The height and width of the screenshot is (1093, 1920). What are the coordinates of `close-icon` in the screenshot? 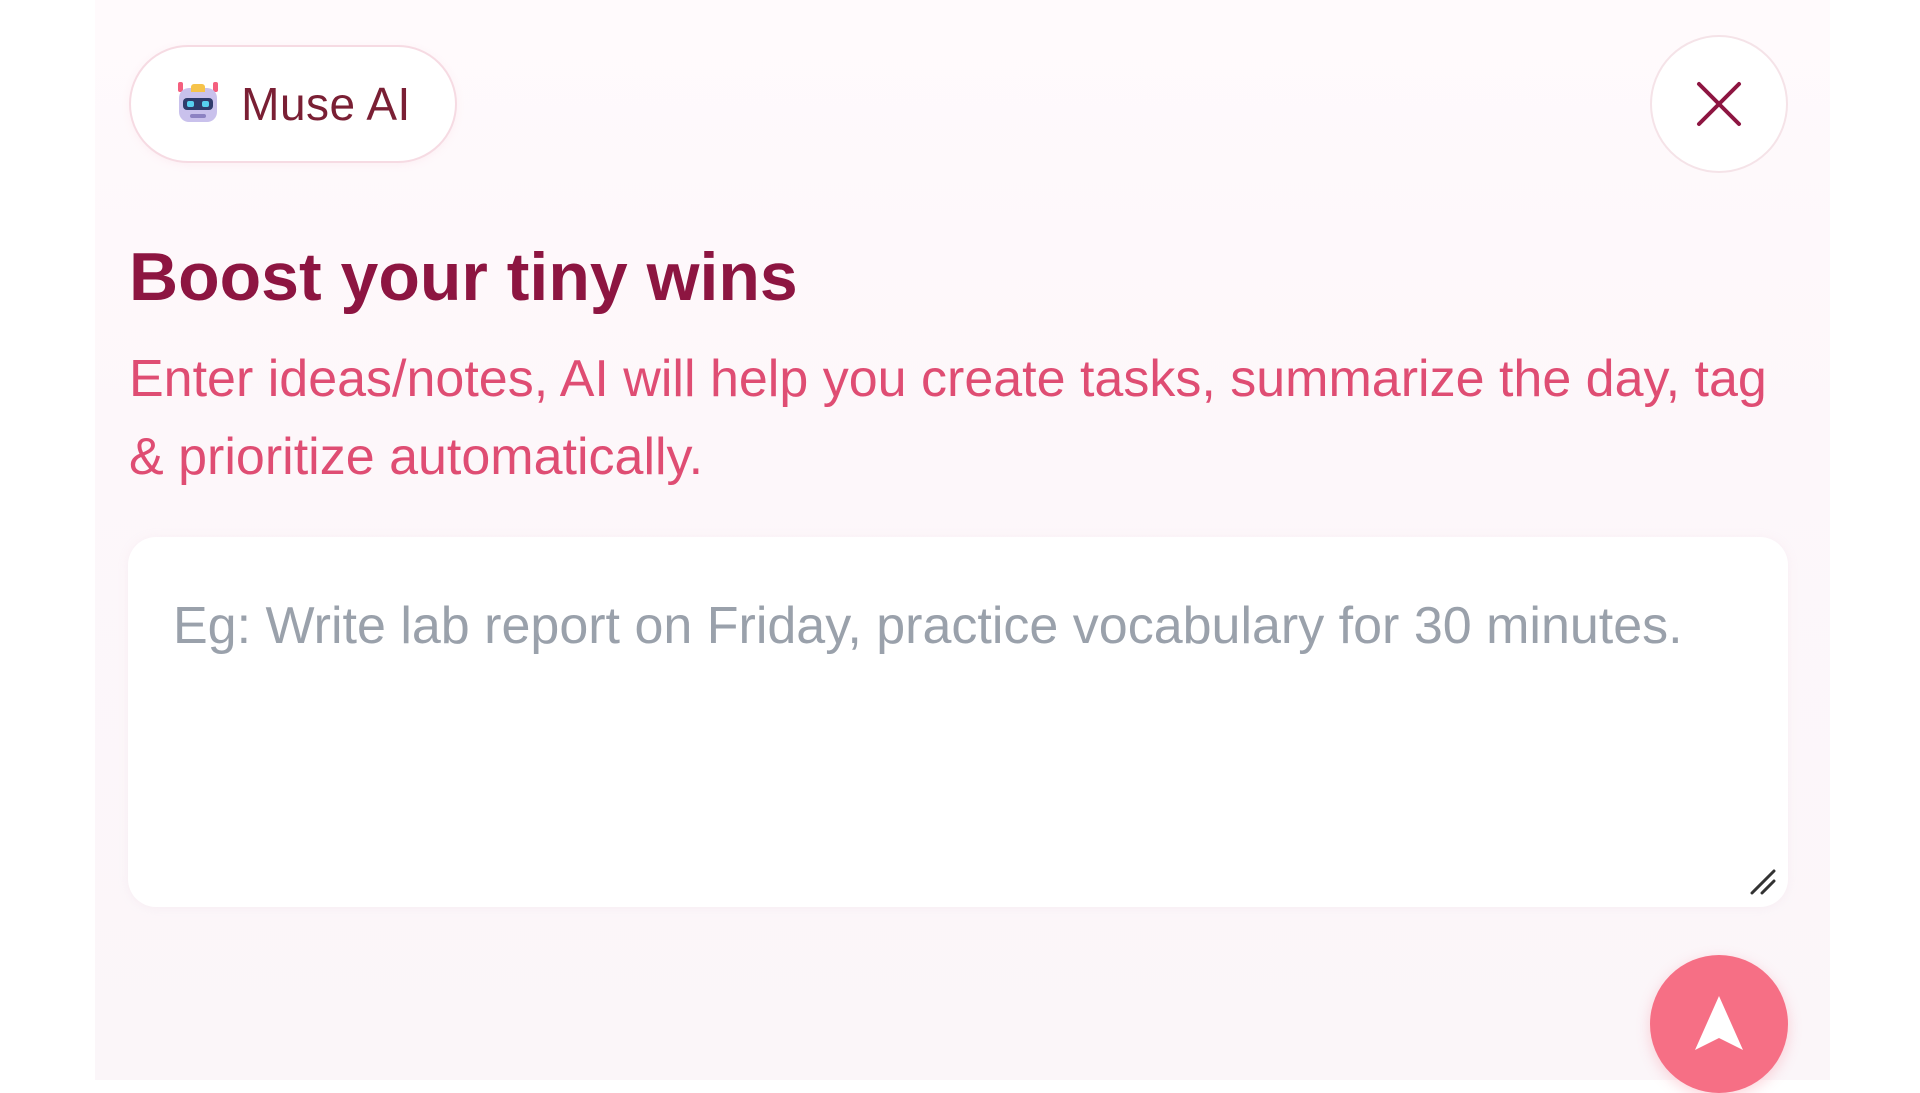 It's located at (1719, 104).